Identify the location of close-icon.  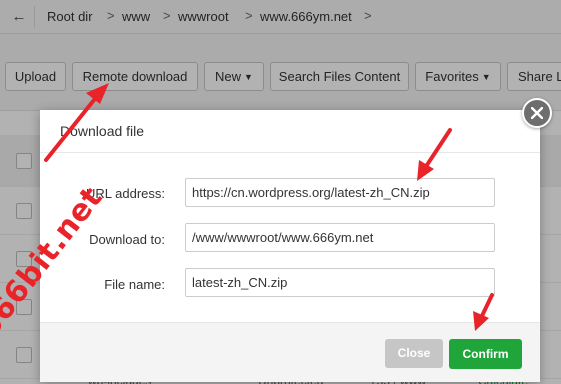
(537, 113).